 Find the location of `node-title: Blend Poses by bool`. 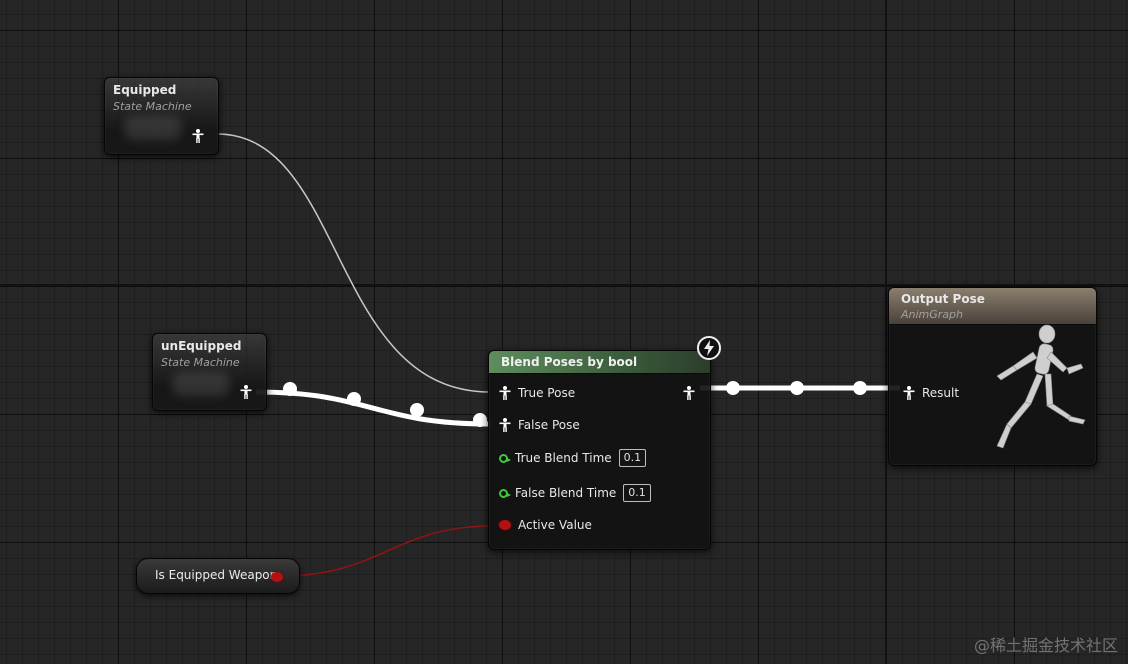

node-title: Blend Poses by bool is located at coordinates (569, 362).